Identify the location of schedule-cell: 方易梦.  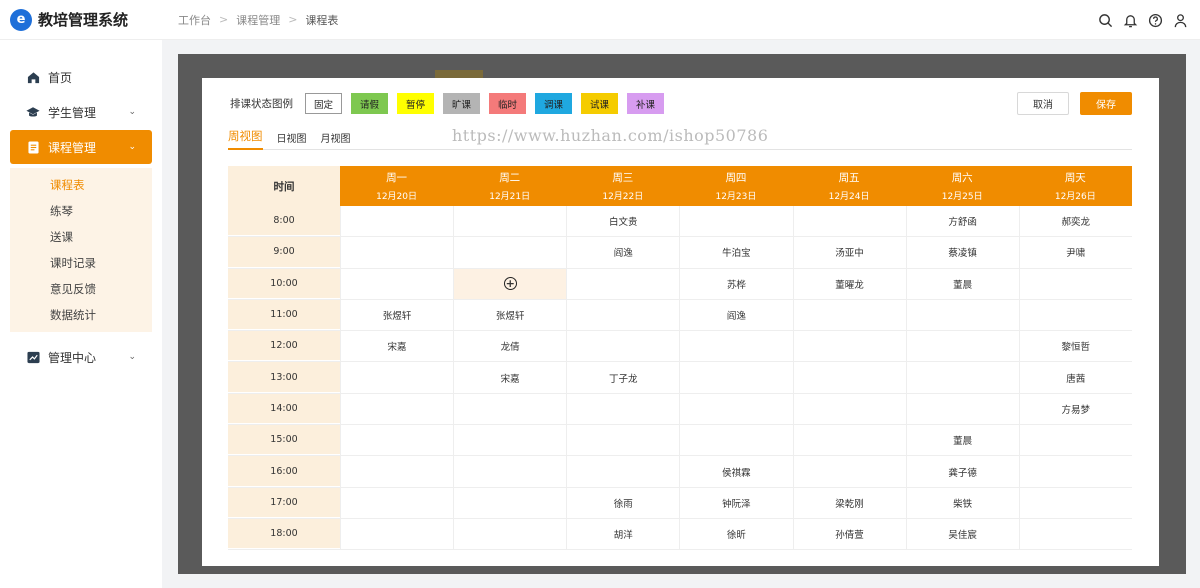
(1075, 409).